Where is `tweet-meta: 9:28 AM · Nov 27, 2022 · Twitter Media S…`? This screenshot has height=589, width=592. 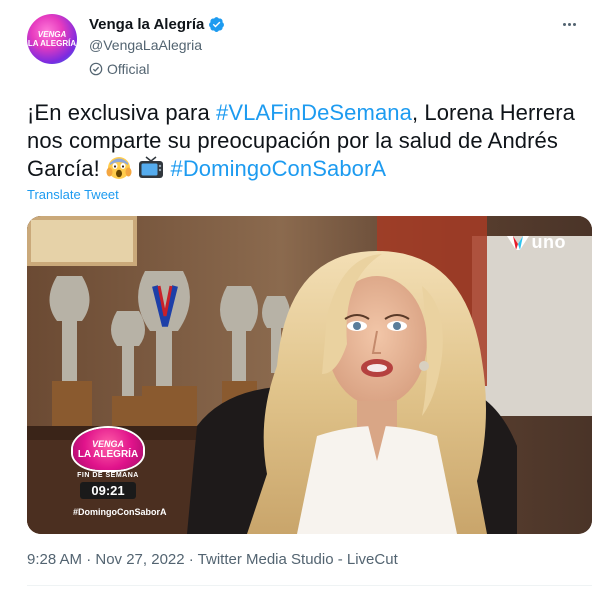 tweet-meta: 9:28 AM · Nov 27, 2022 · Twitter Media S… is located at coordinates (212, 559).